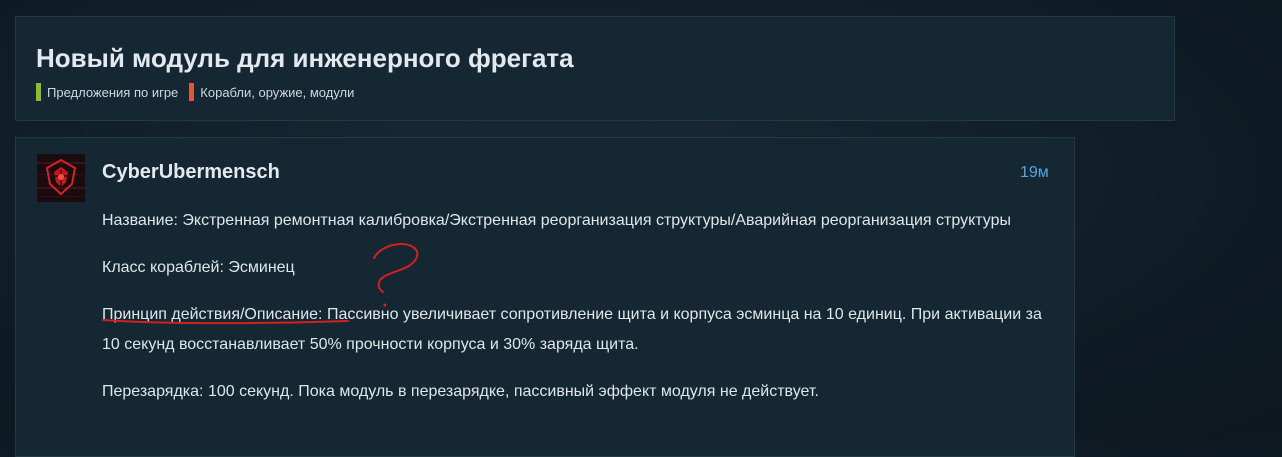  What do you see at coordinates (1034, 173) in the screenshot?
I see `post-timestamp: 19м` at bounding box center [1034, 173].